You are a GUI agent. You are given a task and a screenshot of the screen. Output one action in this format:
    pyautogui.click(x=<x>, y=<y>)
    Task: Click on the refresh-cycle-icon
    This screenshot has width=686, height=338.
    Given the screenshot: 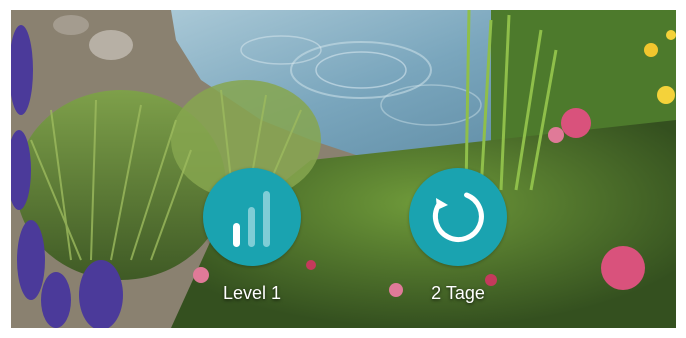 What is the action you would take?
    pyautogui.click(x=458, y=217)
    